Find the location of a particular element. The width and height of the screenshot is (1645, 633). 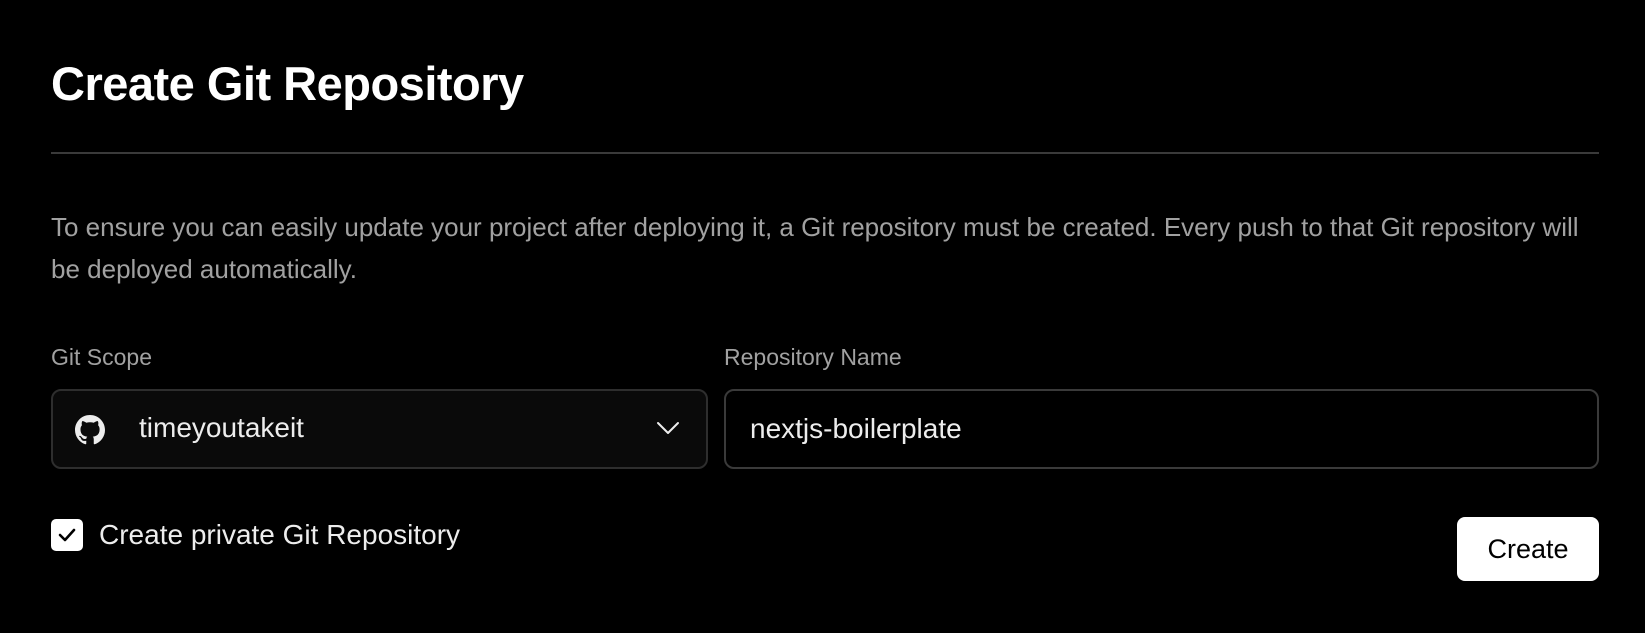

private-repository-label: Create private Git Repository is located at coordinates (280, 534).